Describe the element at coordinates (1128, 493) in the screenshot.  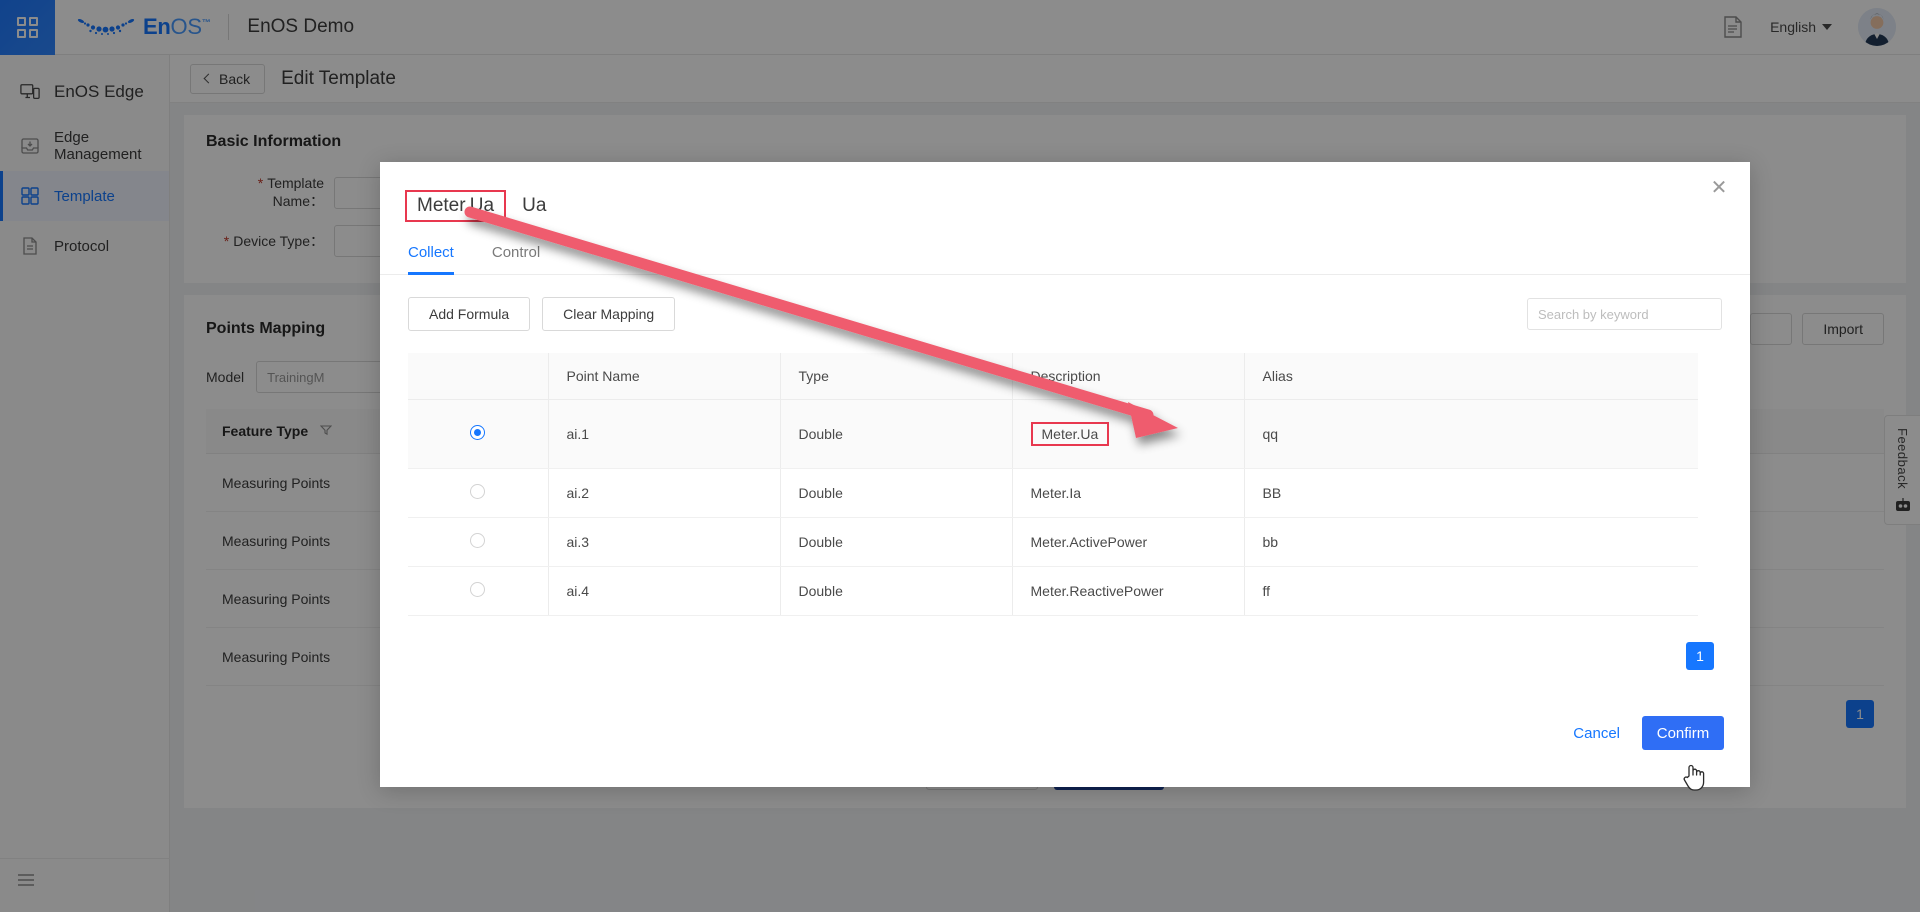
I see `cell-description: Meter.Ia` at that location.